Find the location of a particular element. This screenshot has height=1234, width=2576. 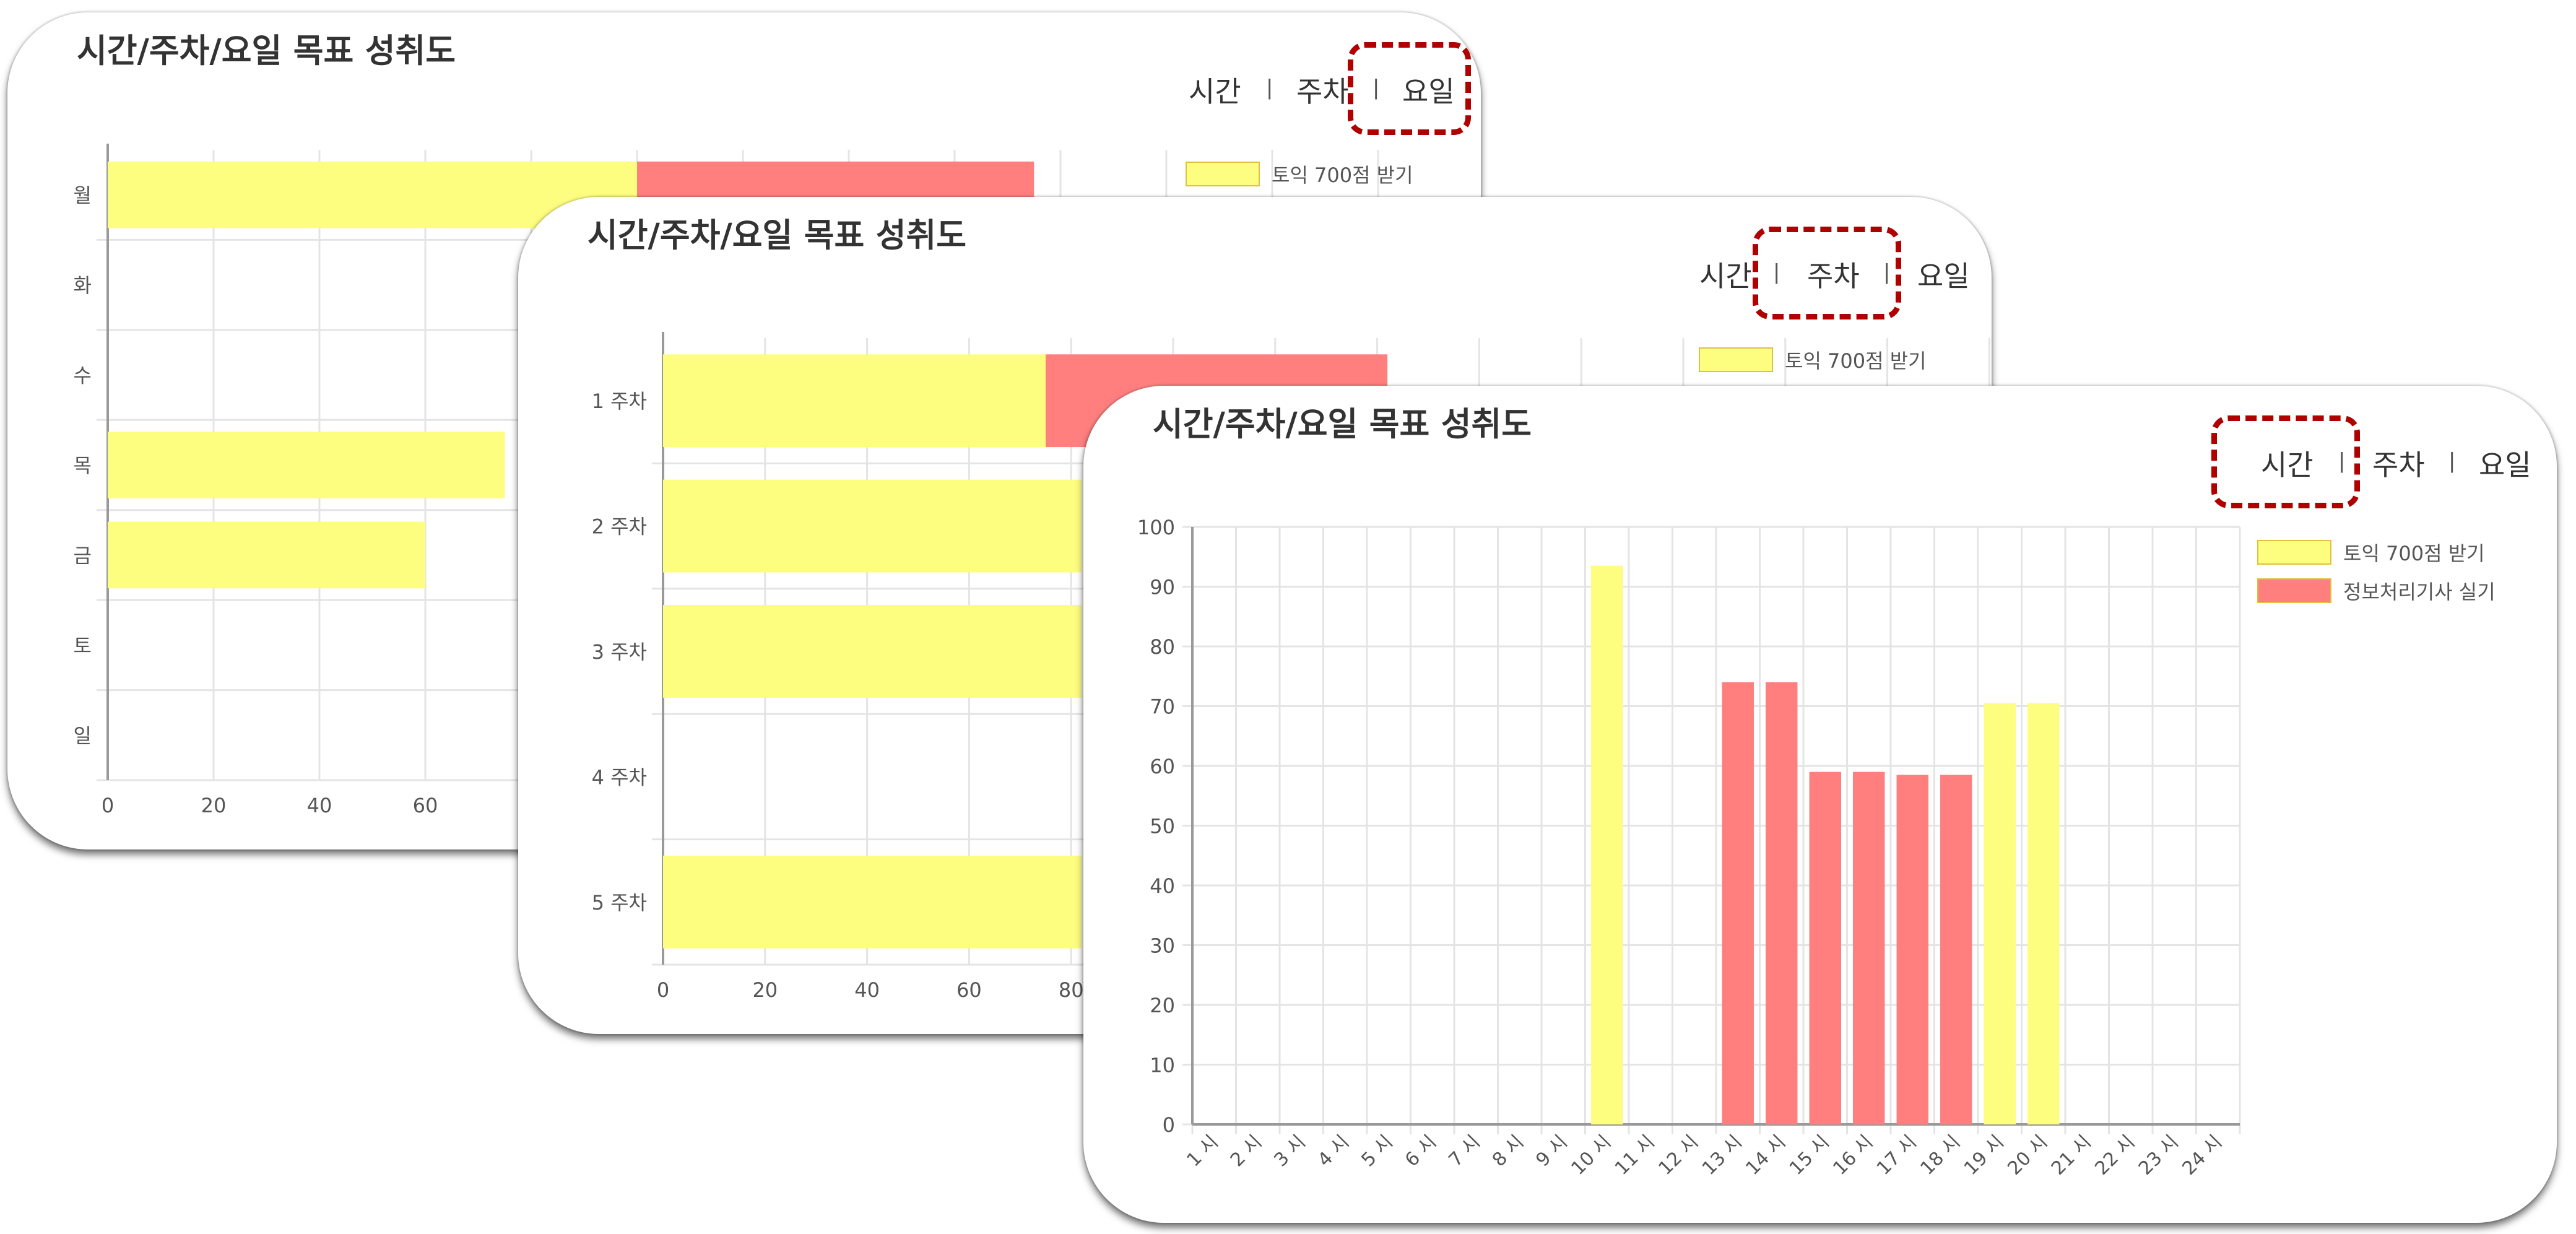

category-label: 일 is located at coordinates (83, 735).